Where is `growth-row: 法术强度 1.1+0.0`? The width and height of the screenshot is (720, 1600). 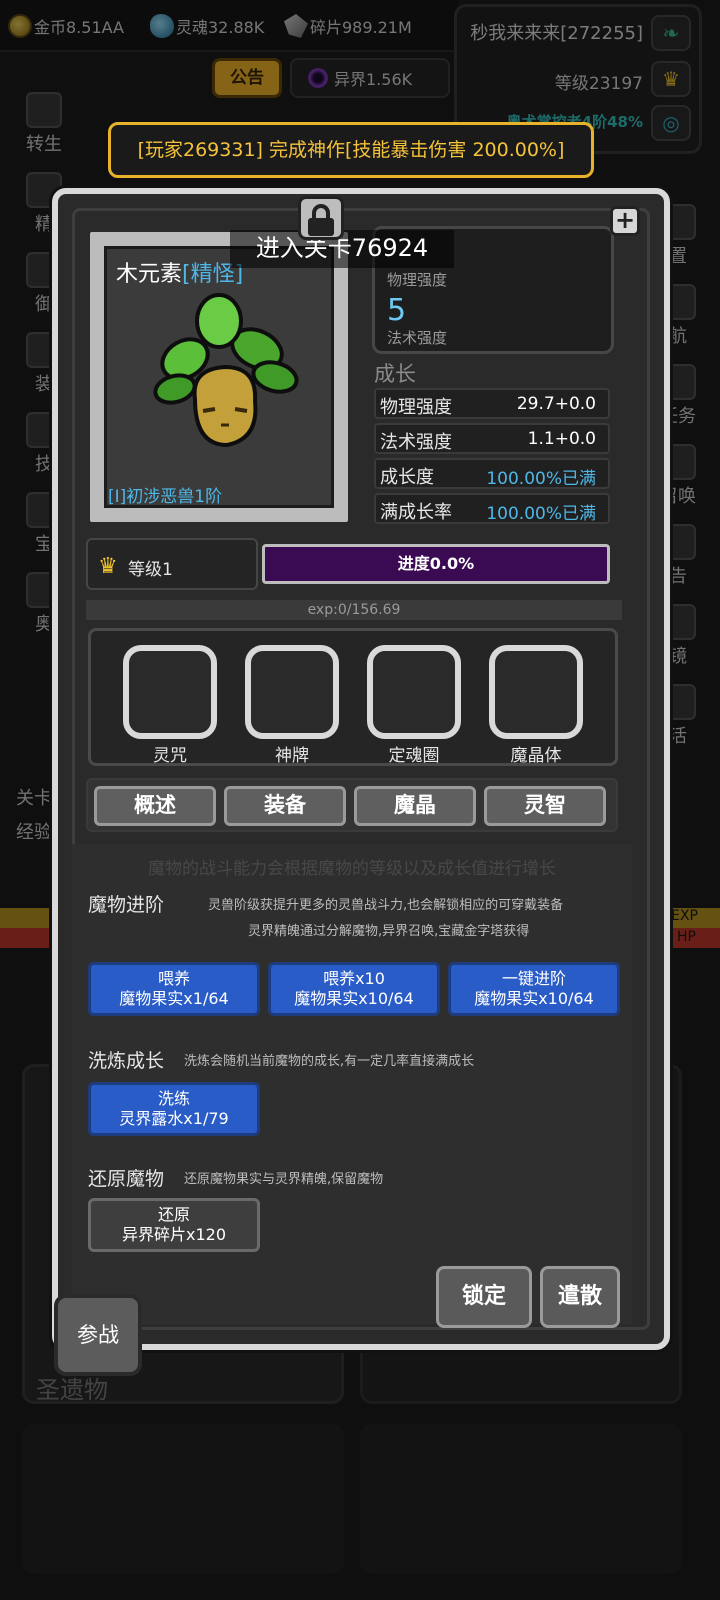 growth-row: 法术强度 1.1+0.0 is located at coordinates (492, 438).